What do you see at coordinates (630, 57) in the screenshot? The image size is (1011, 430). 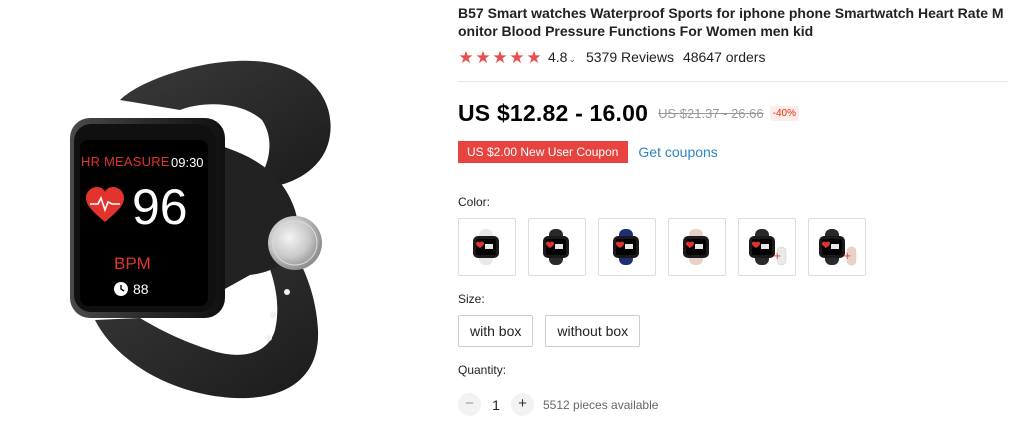 I see `reviews-link: 5379 Reviews` at bounding box center [630, 57].